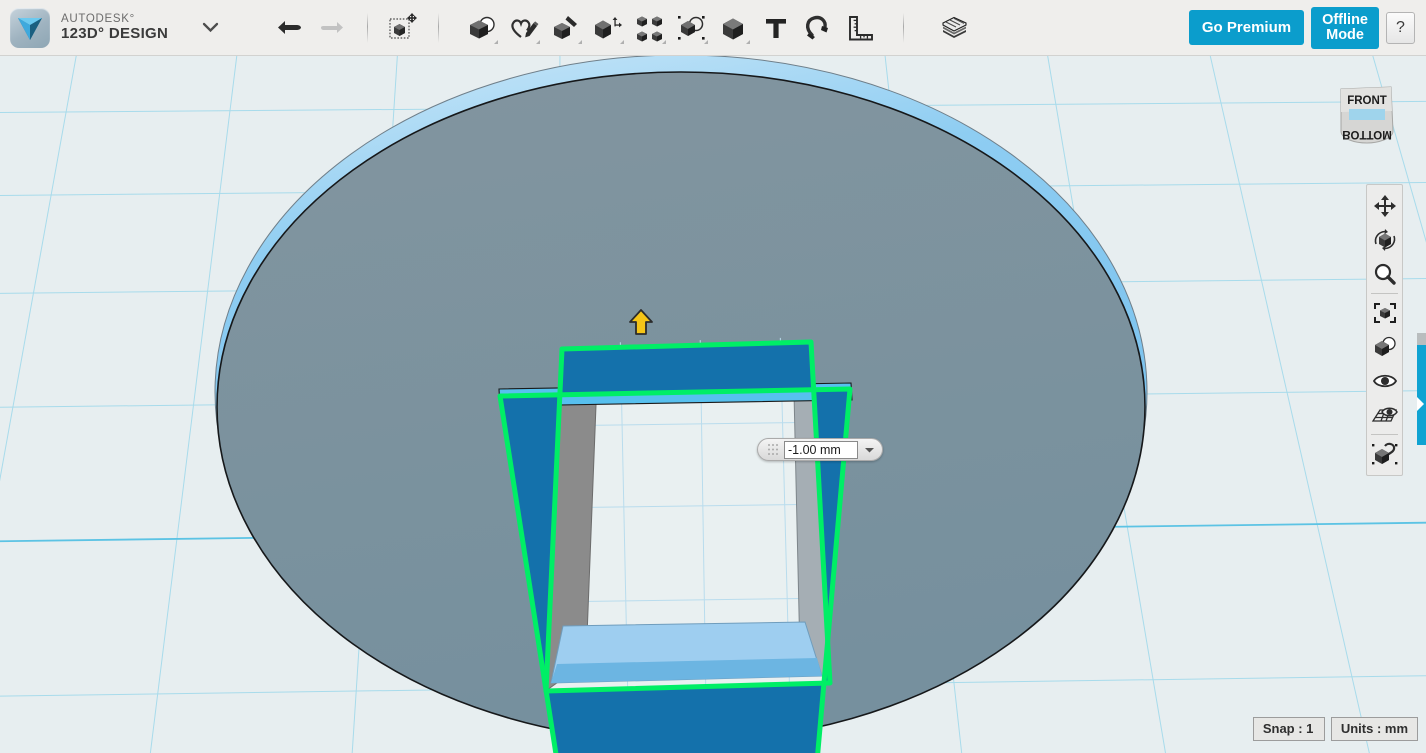 This screenshot has width=1426, height=753. Describe the element at coordinates (524, 28) in the screenshot. I see `sketch-tool-button` at that location.